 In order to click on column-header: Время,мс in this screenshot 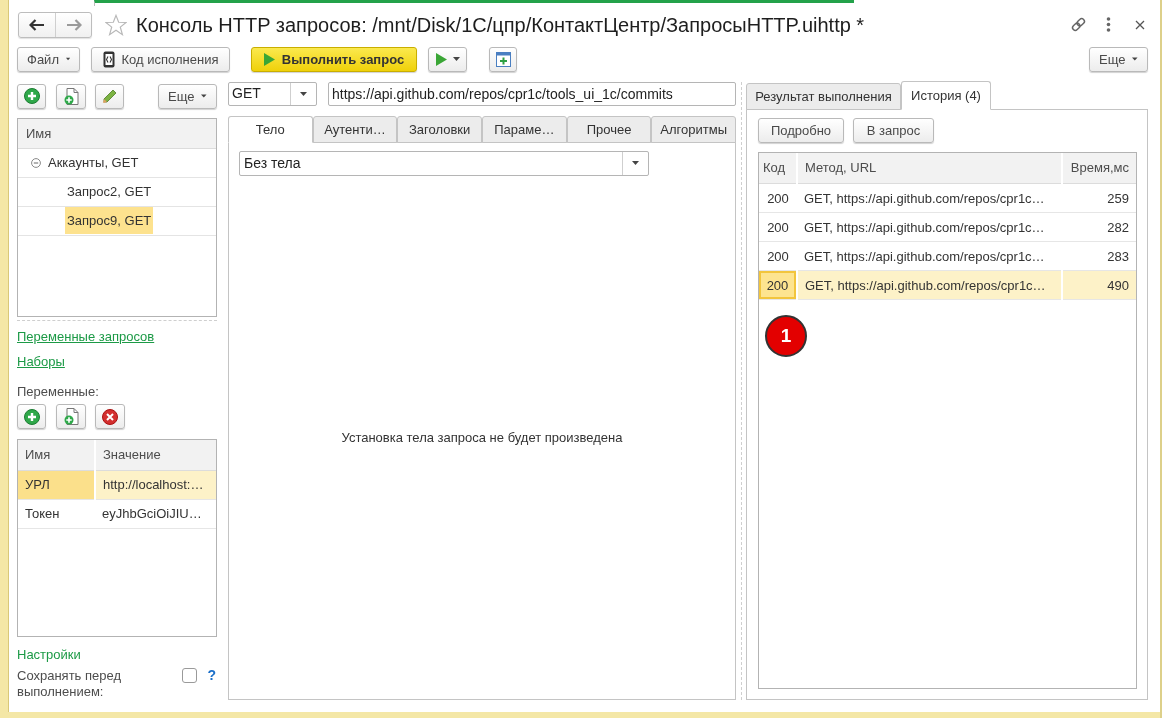, I will do `click(1099, 168)`.